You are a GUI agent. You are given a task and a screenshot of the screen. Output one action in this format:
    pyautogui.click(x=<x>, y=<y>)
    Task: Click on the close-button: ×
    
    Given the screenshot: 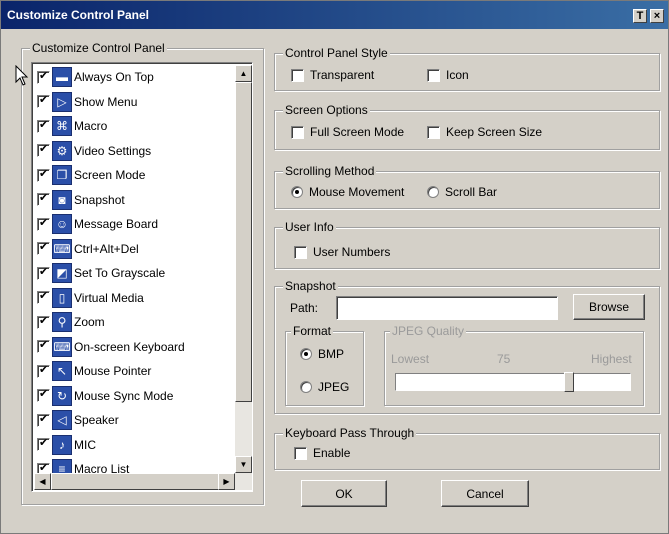 What is the action you would take?
    pyautogui.click(x=657, y=16)
    